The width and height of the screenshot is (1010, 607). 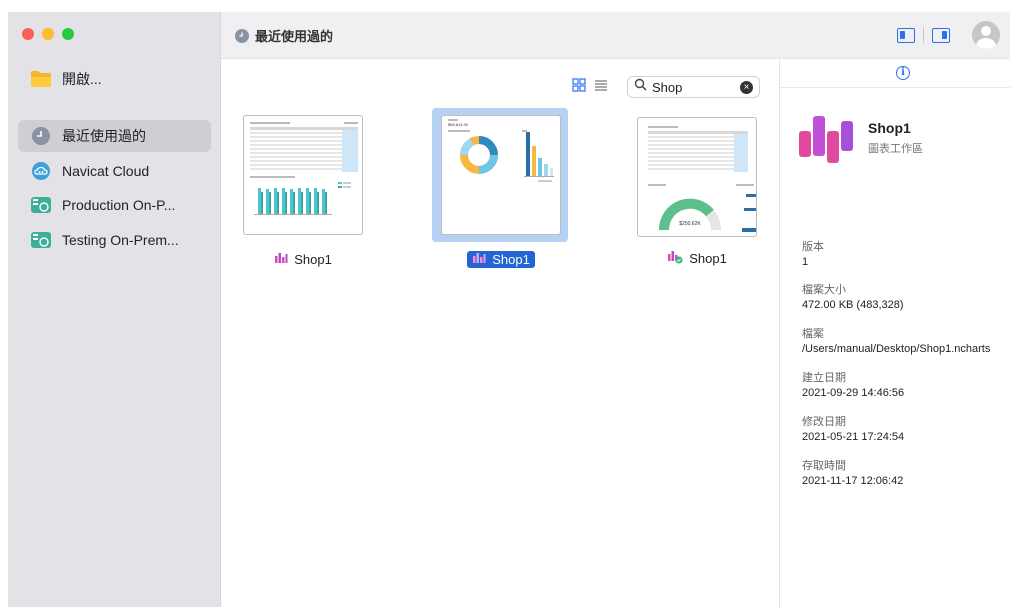 I want to click on file-thumbnail: $250.62K, so click(x=697, y=177).